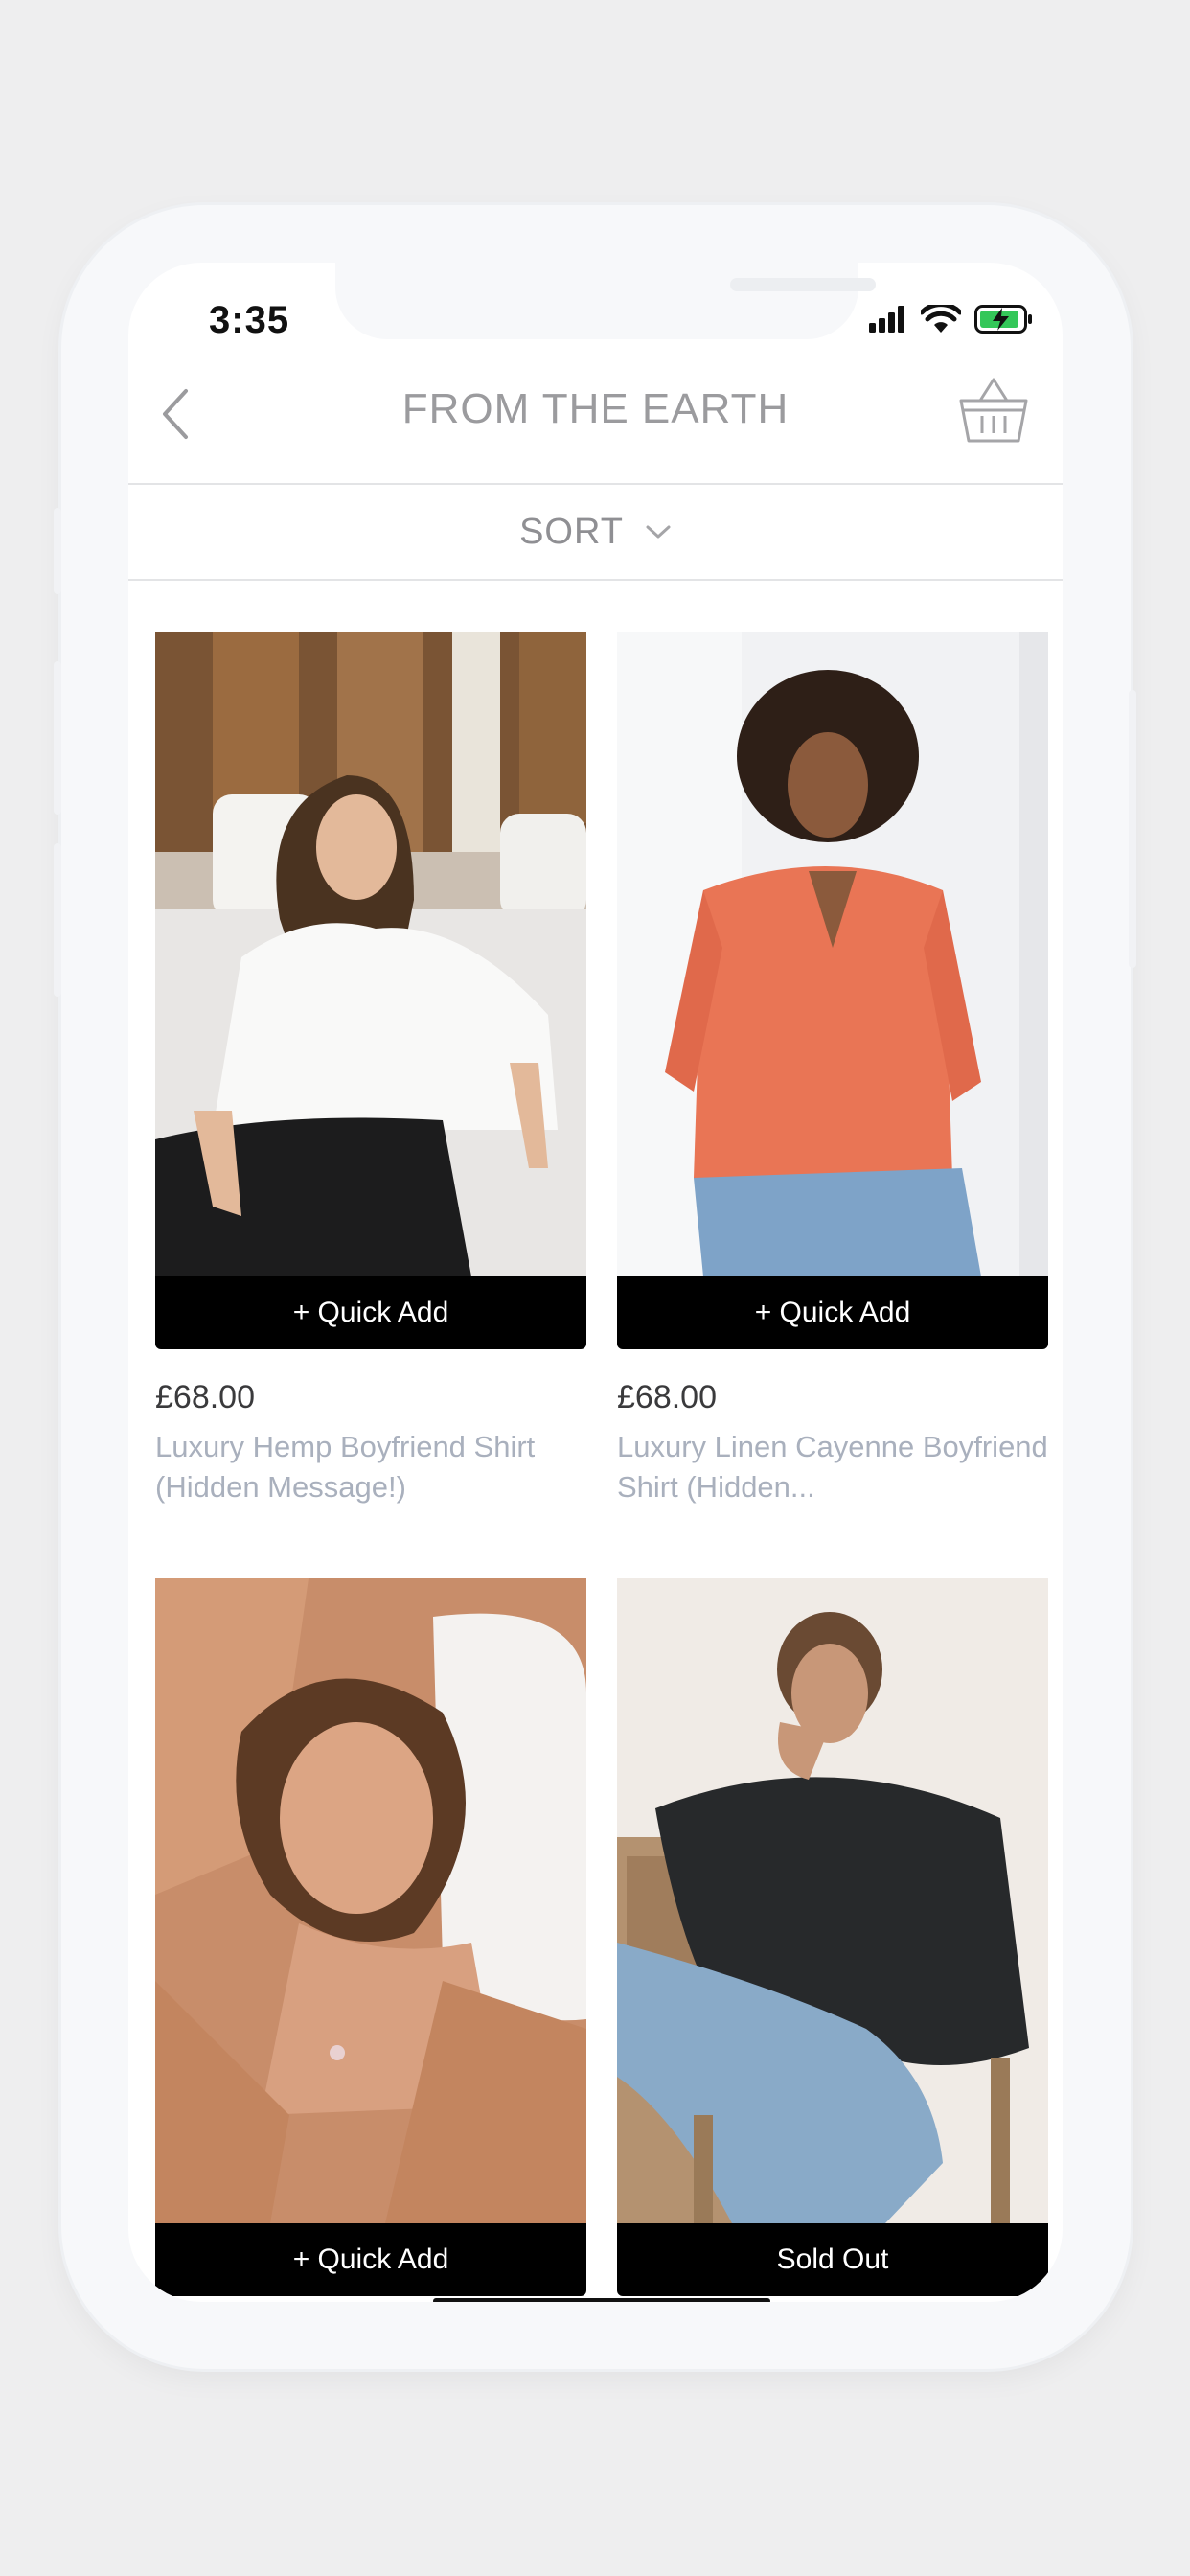 The width and height of the screenshot is (1190, 2576). I want to click on page-title: FROM THE EARTH, so click(595, 408).